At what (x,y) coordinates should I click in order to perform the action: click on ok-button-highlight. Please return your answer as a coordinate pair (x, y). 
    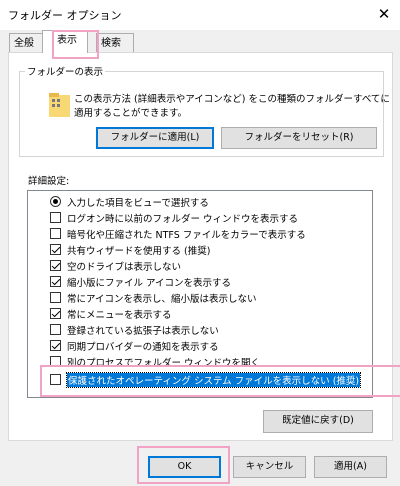
    Looking at the image, I should click on (183, 465).